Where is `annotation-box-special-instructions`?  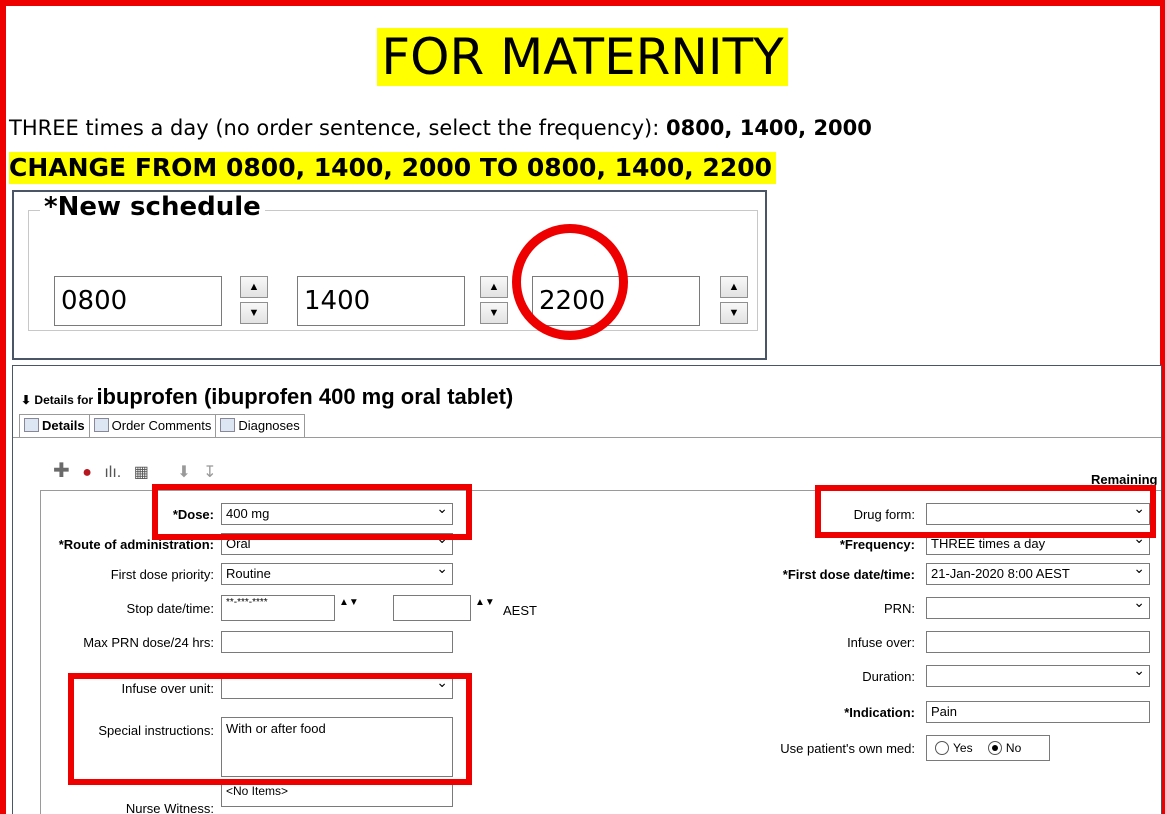 annotation-box-special-instructions is located at coordinates (270, 729).